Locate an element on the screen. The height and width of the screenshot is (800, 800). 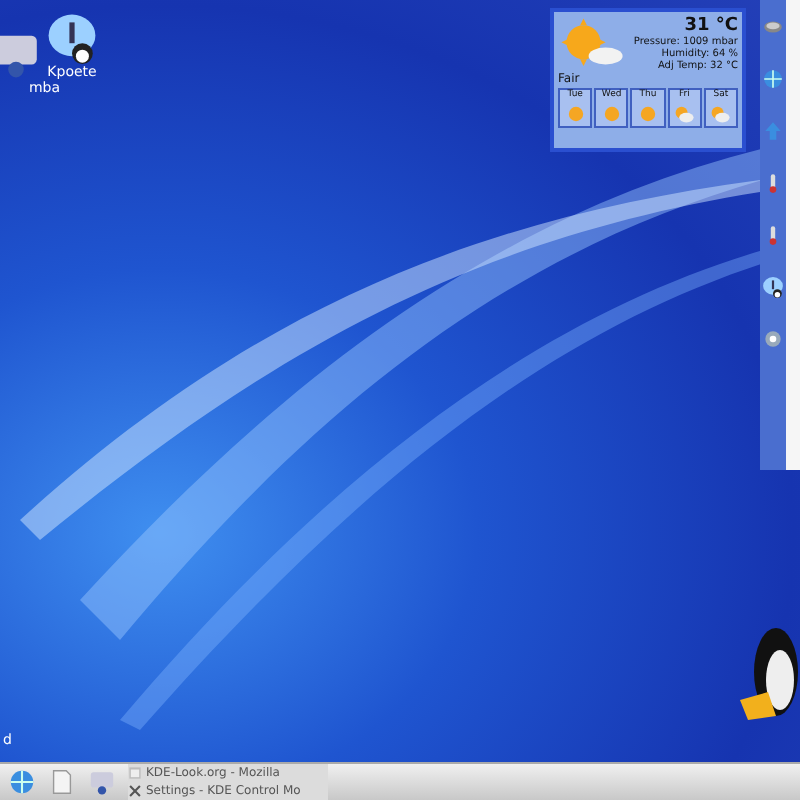
cross-icon is located at coordinates (135, 791).